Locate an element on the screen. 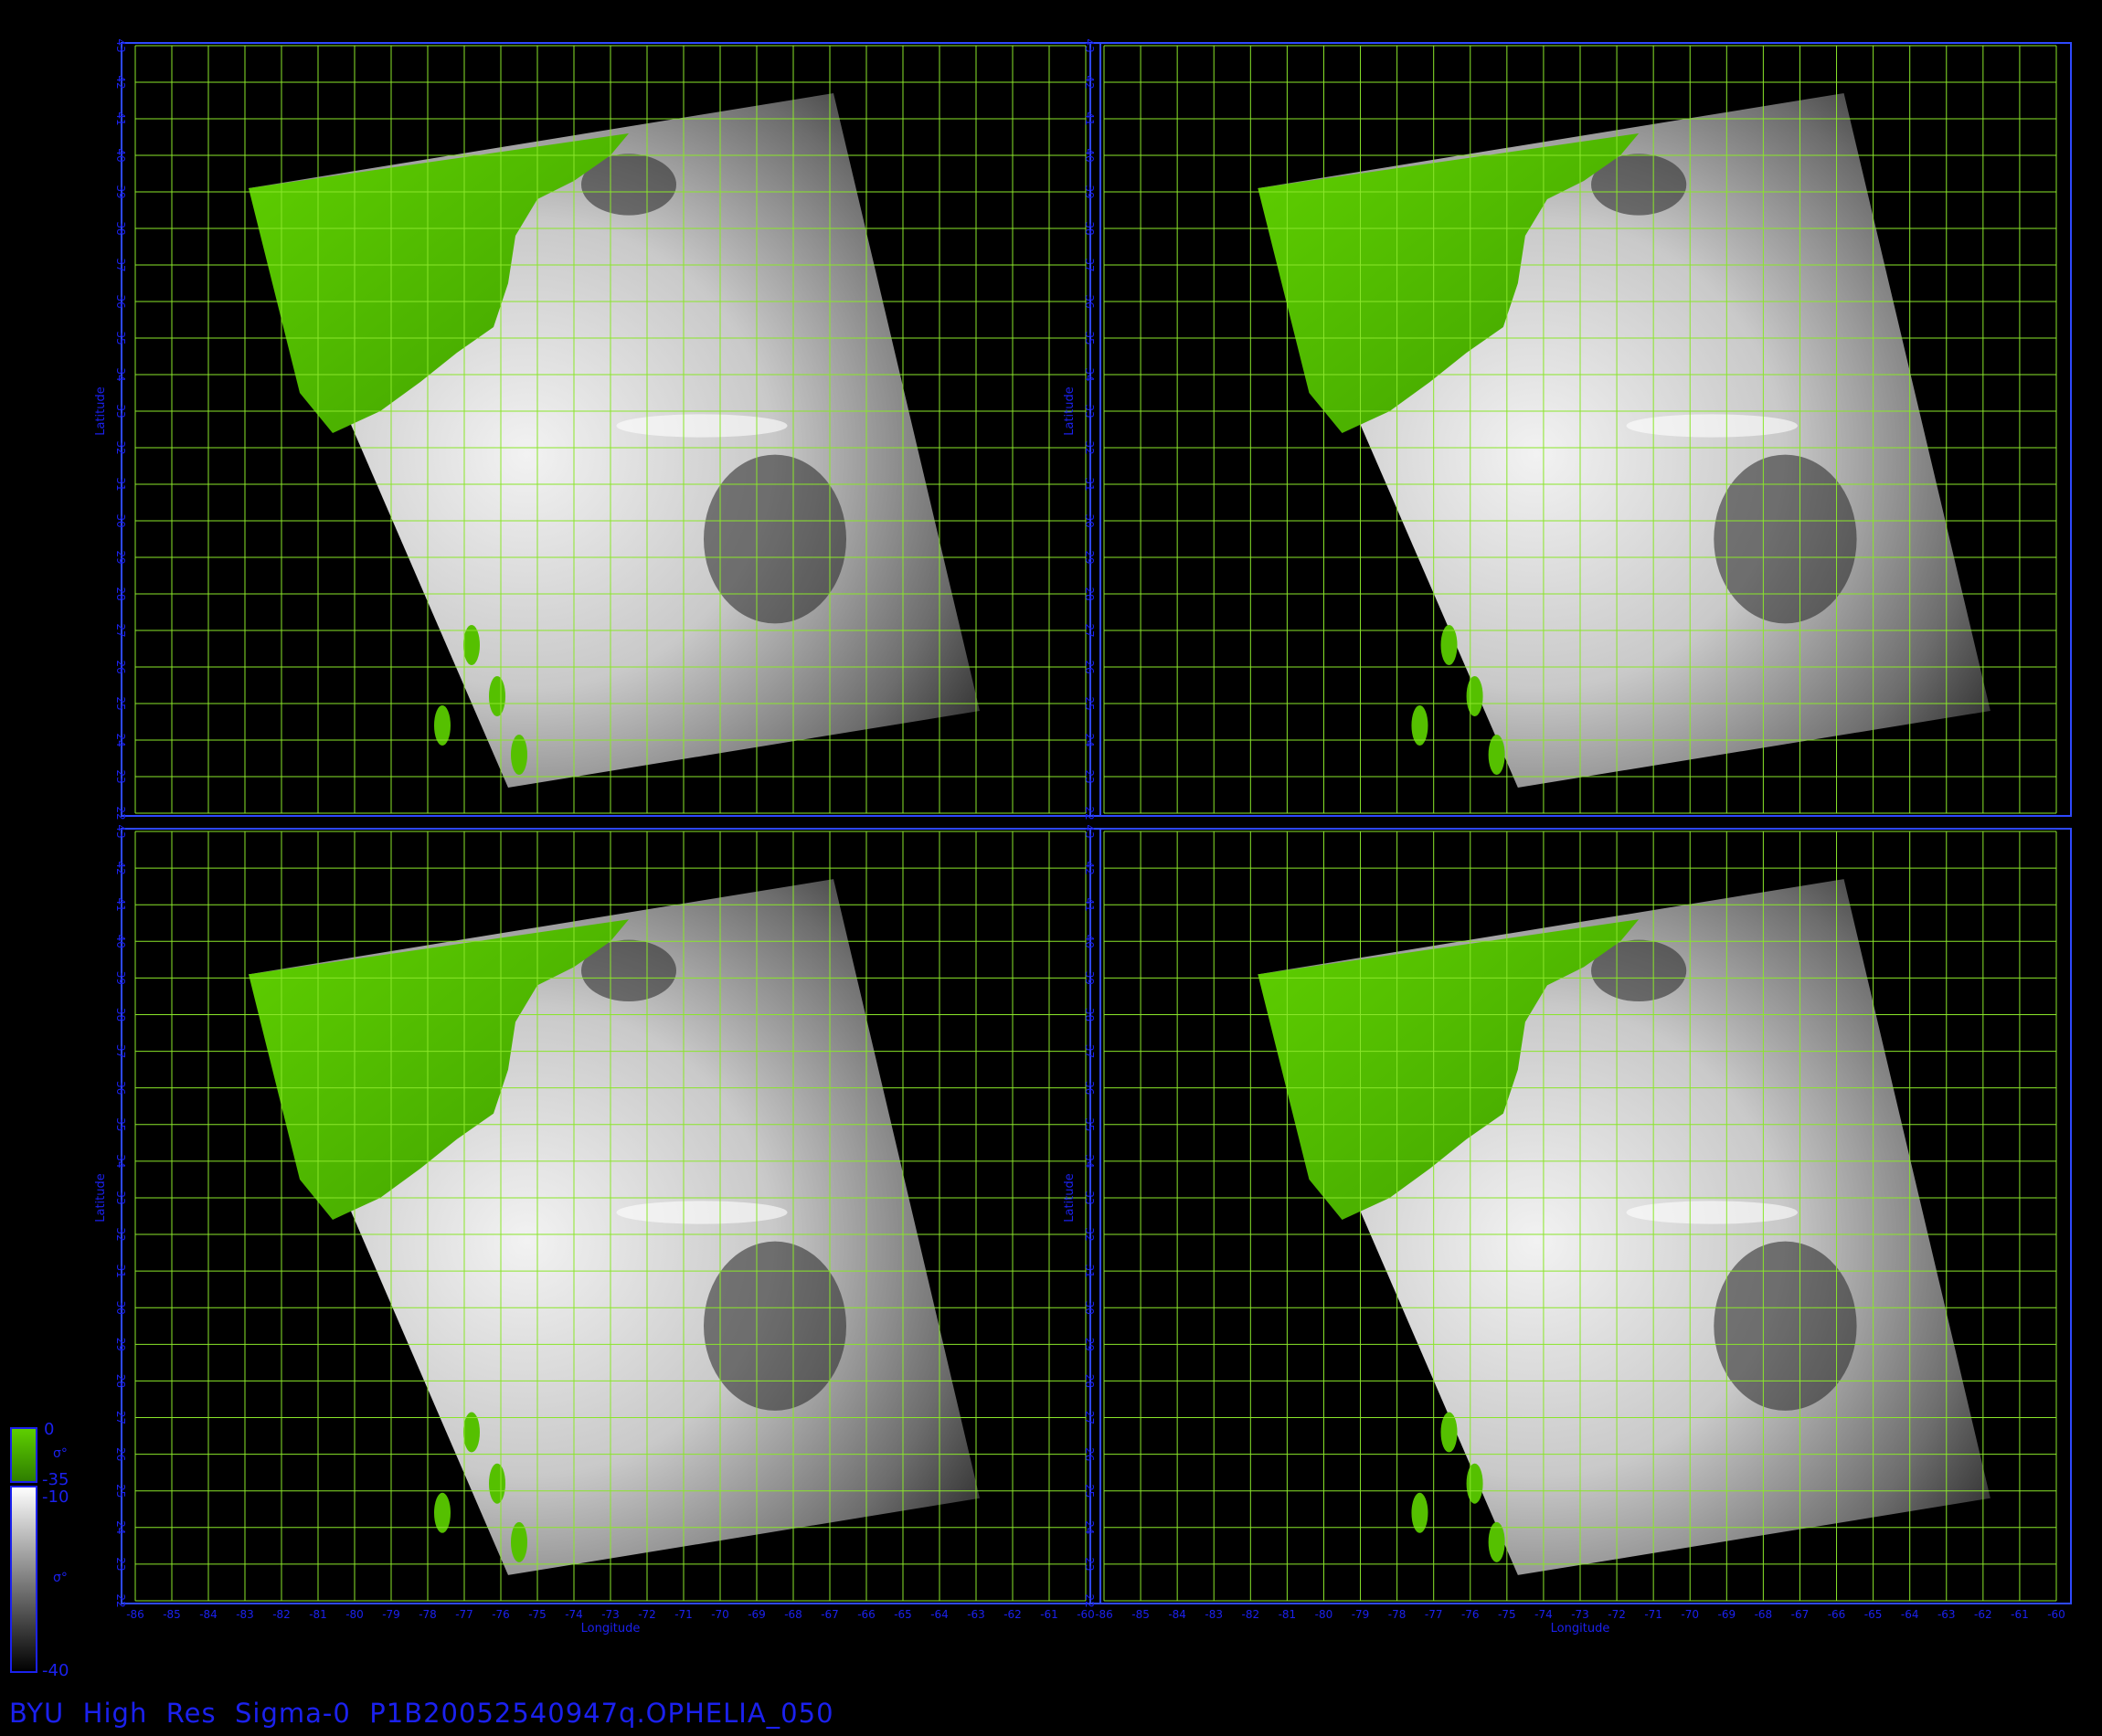 Image resolution: width=2102 pixels, height=1736 pixels. colorbar-land-top-label: 0 is located at coordinates (49, 1429).